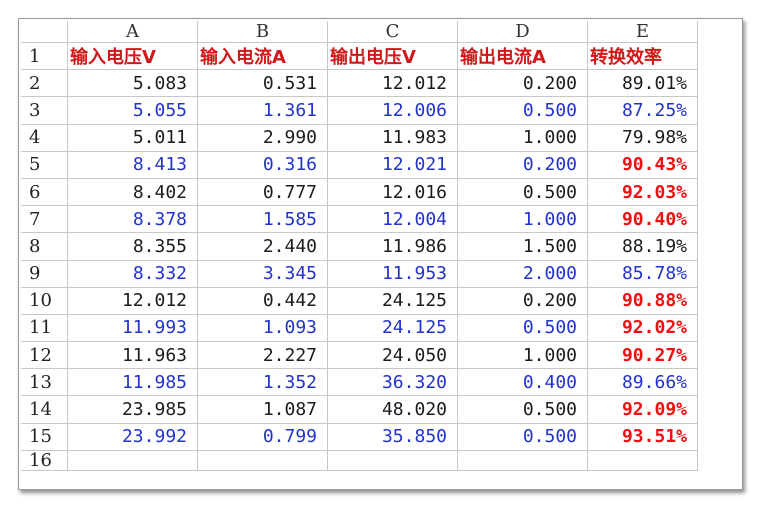  Describe the element at coordinates (133, 84) in the screenshot. I see `cell-a2: 5.083` at that location.